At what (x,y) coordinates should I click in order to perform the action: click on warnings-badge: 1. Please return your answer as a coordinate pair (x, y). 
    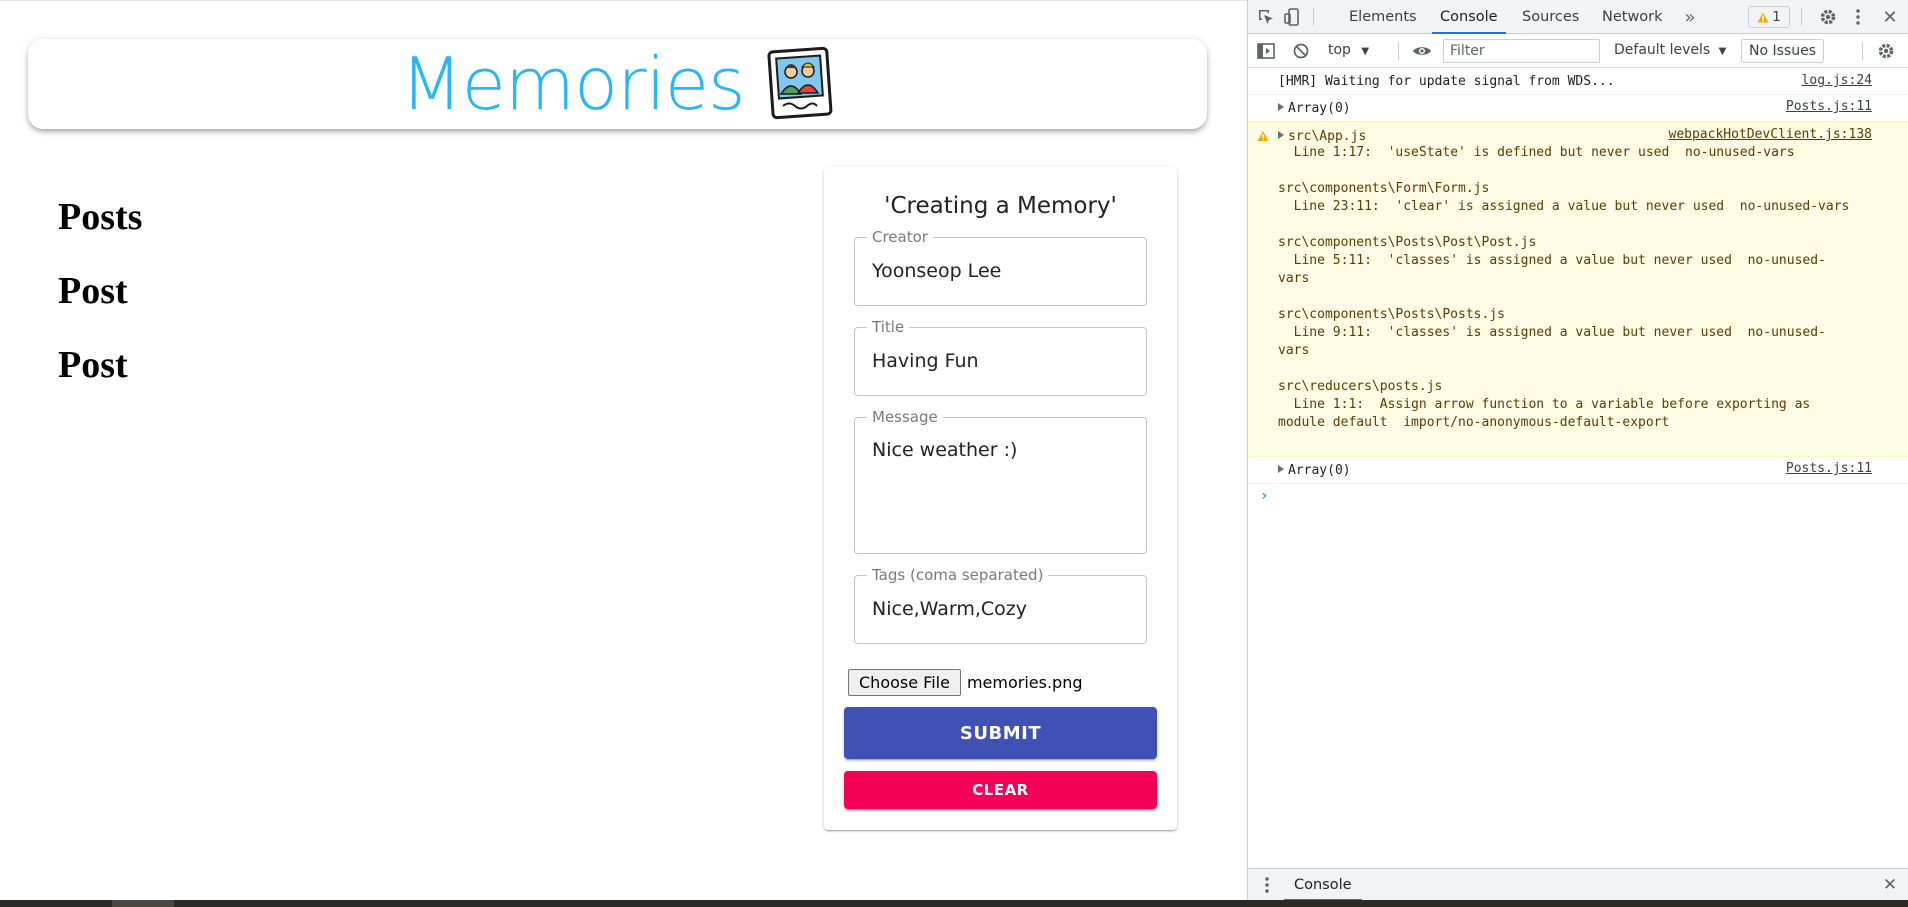
    Looking at the image, I should click on (1769, 17).